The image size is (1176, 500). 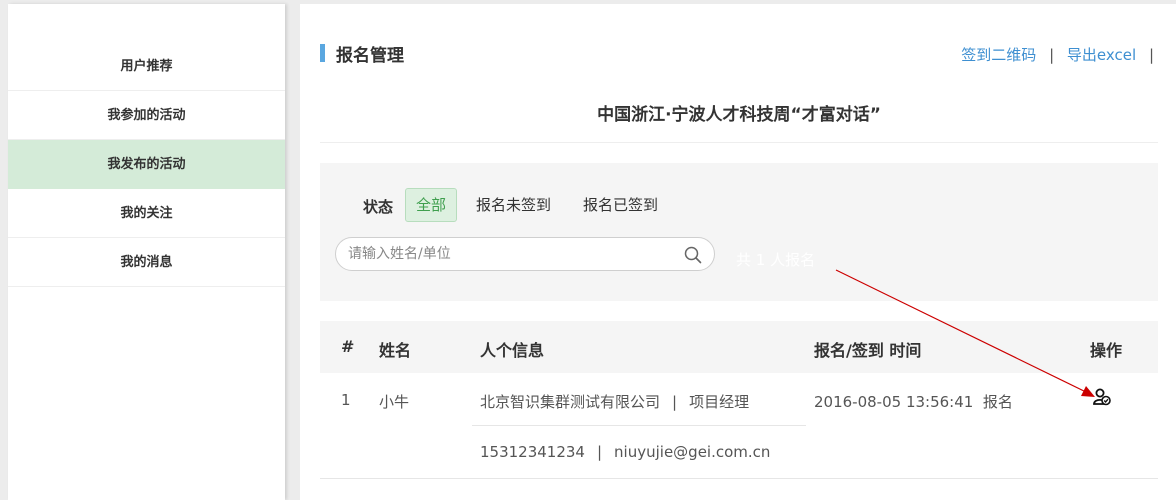 What do you see at coordinates (1057, 54) in the screenshot?
I see `header-links: 签到二维码 | 导出excel |` at bounding box center [1057, 54].